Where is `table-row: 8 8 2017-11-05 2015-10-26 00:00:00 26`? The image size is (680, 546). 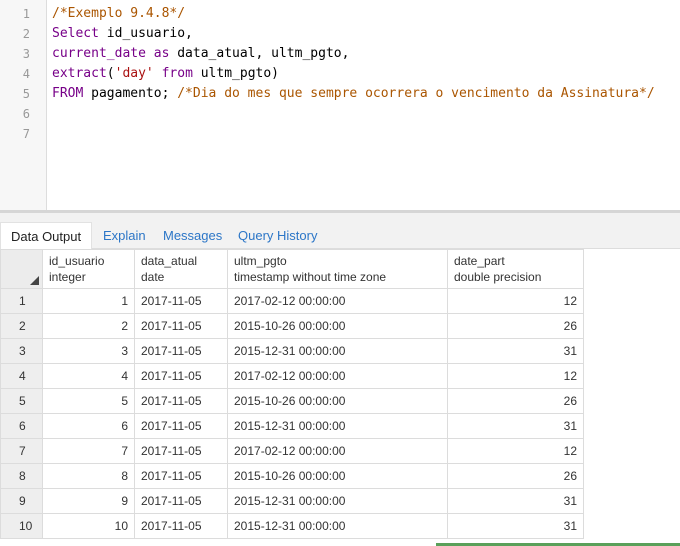 table-row: 8 8 2017-11-05 2015-10-26 00:00:00 26 is located at coordinates (292, 476).